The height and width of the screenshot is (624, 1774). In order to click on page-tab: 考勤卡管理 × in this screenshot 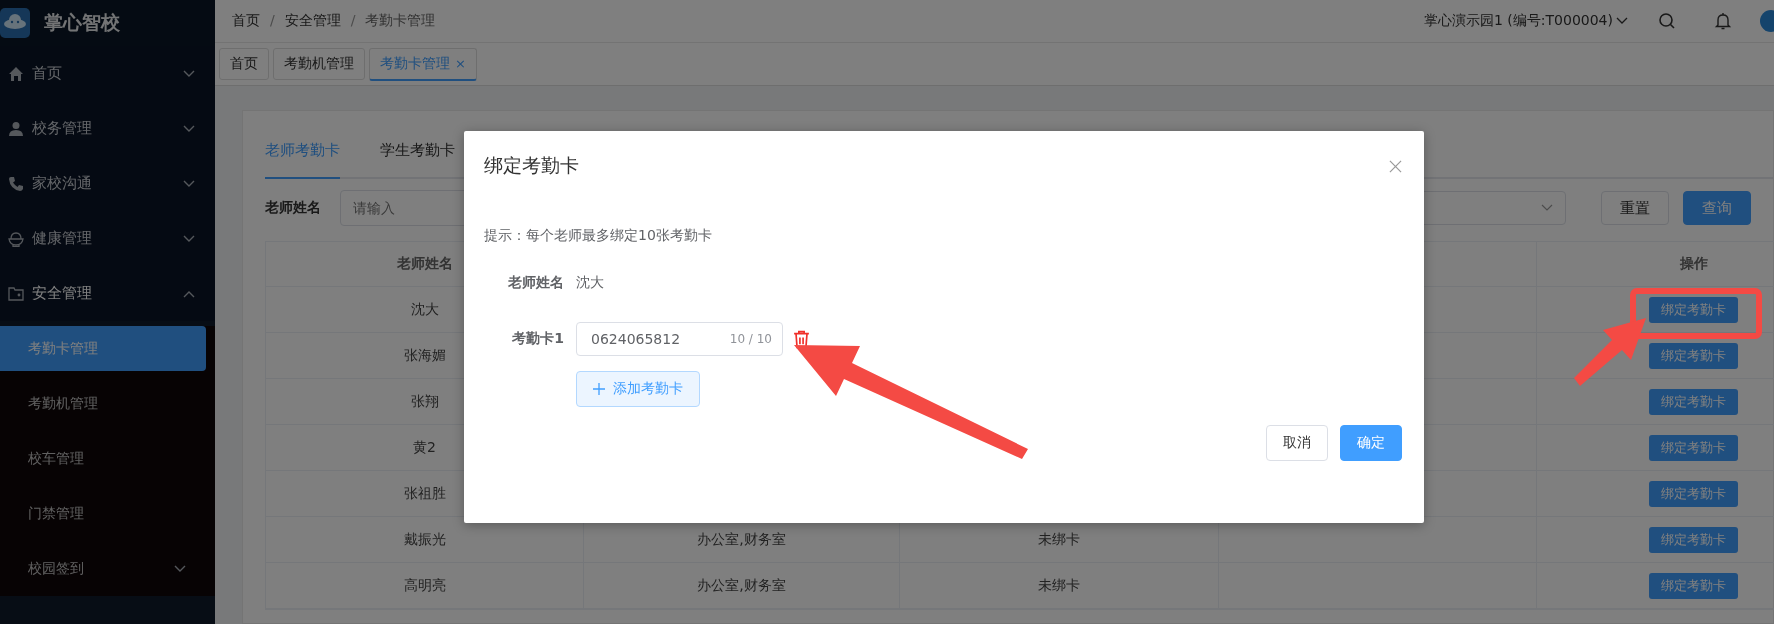, I will do `click(423, 64)`.